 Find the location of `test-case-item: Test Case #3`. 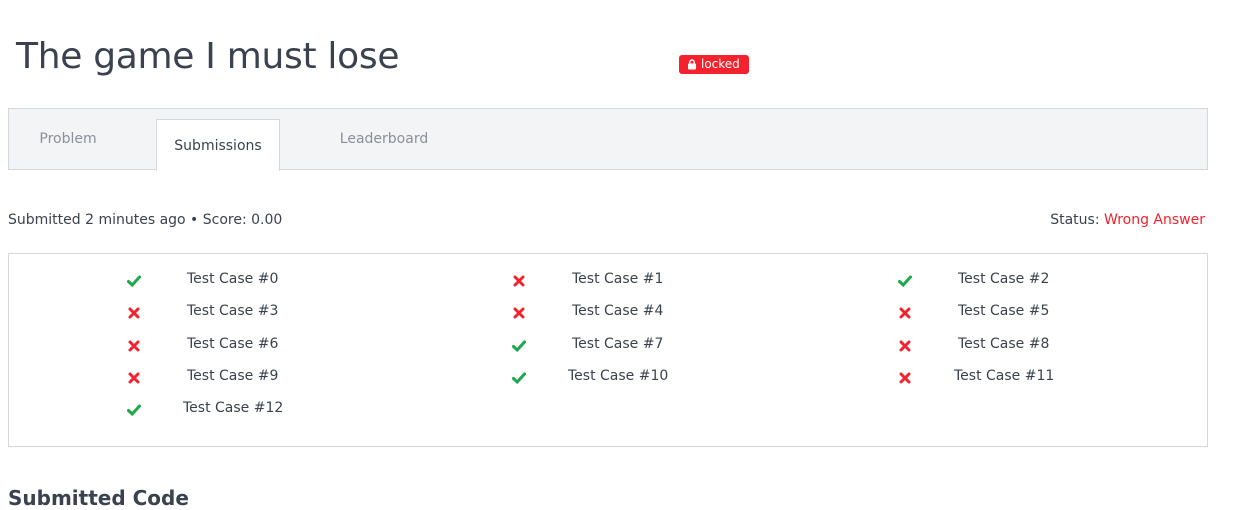

test-case-item: Test Case #3 is located at coordinates (247, 313).